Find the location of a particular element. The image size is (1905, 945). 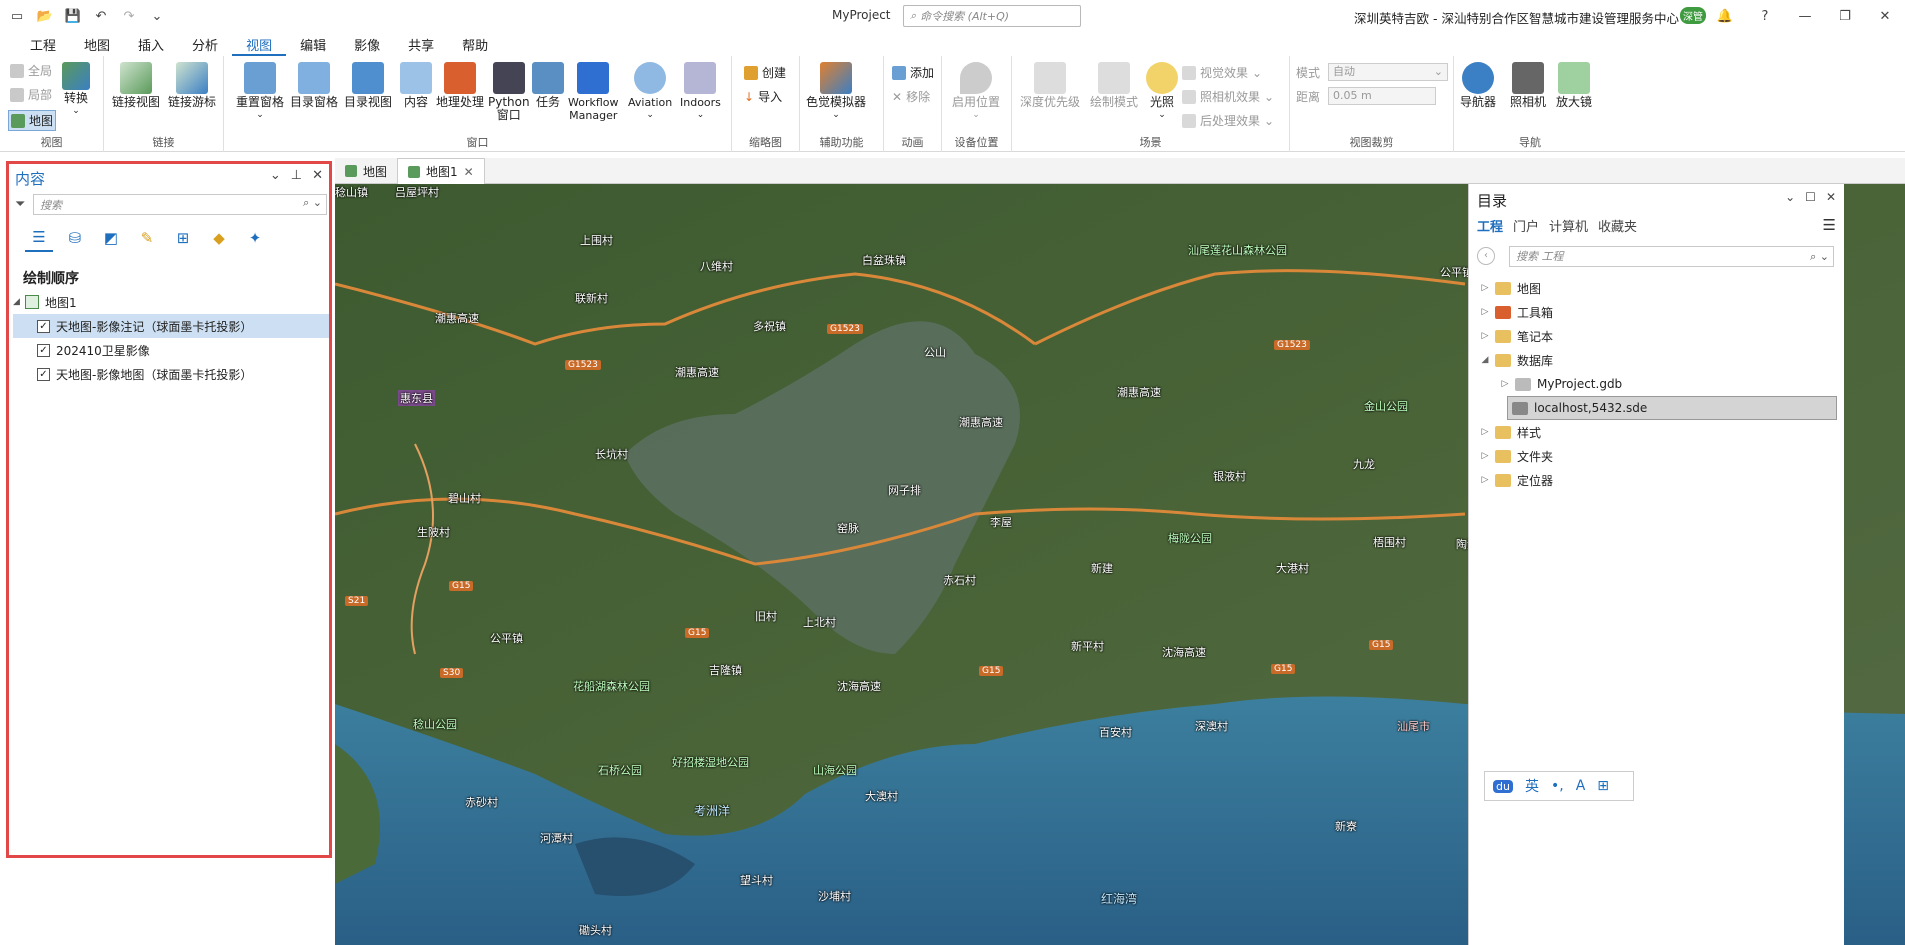

save-project-icon: 💾 is located at coordinates (73, 16).